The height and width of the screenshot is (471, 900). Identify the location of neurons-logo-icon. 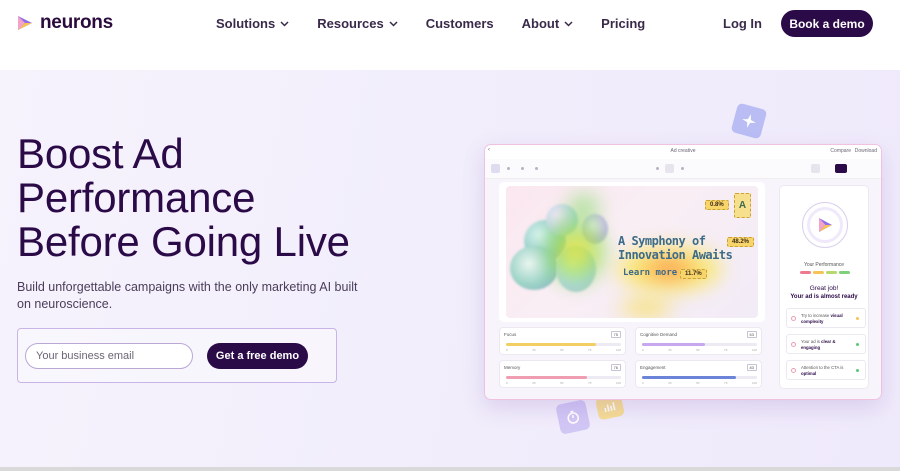
(825, 225).